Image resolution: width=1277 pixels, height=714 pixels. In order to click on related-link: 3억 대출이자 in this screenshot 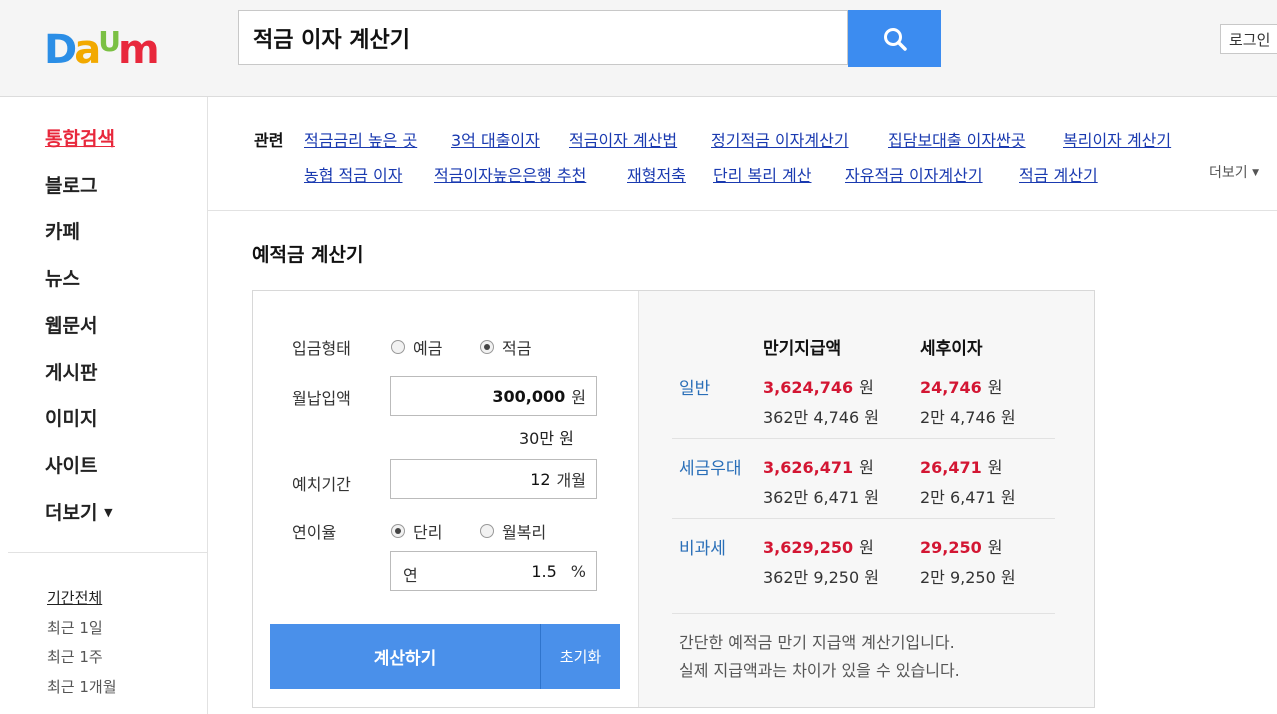, I will do `click(495, 139)`.